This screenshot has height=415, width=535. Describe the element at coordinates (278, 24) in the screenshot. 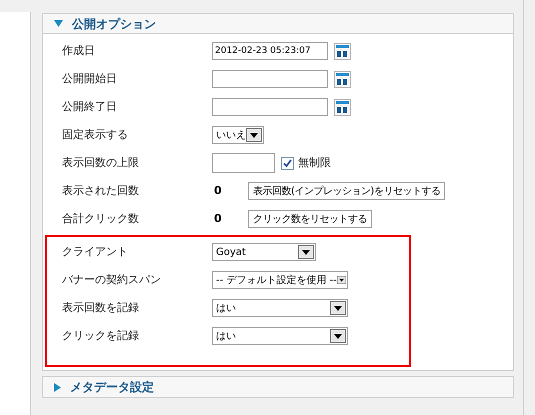

I see `section-header: 公開オプション` at that location.